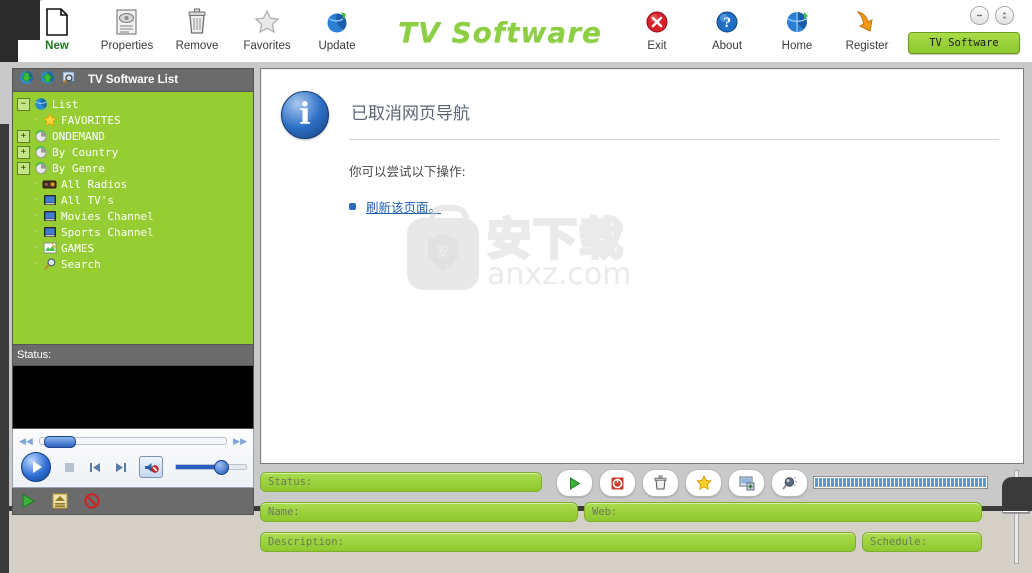  What do you see at coordinates (60, 501) in the screenshot?
I see `eject-icon` at bounding box center [60, 501].